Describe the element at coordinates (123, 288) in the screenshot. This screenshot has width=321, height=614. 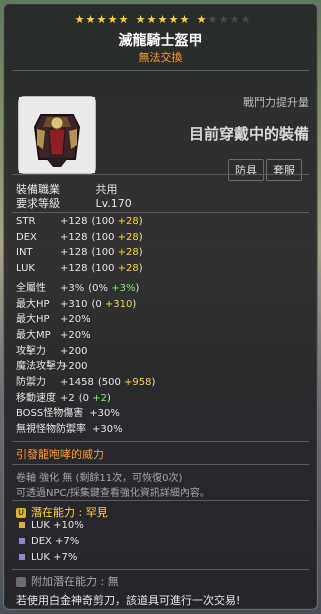
I see `stat-bonus: +3%` at that location.